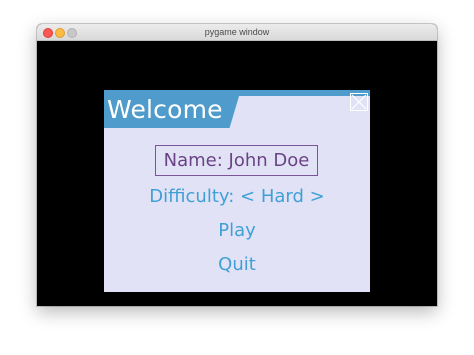 The width and height of the screenshot is (474, 355). I want to click on difficulty-selector: Difficulty: < Hard >, so click(237, 197).